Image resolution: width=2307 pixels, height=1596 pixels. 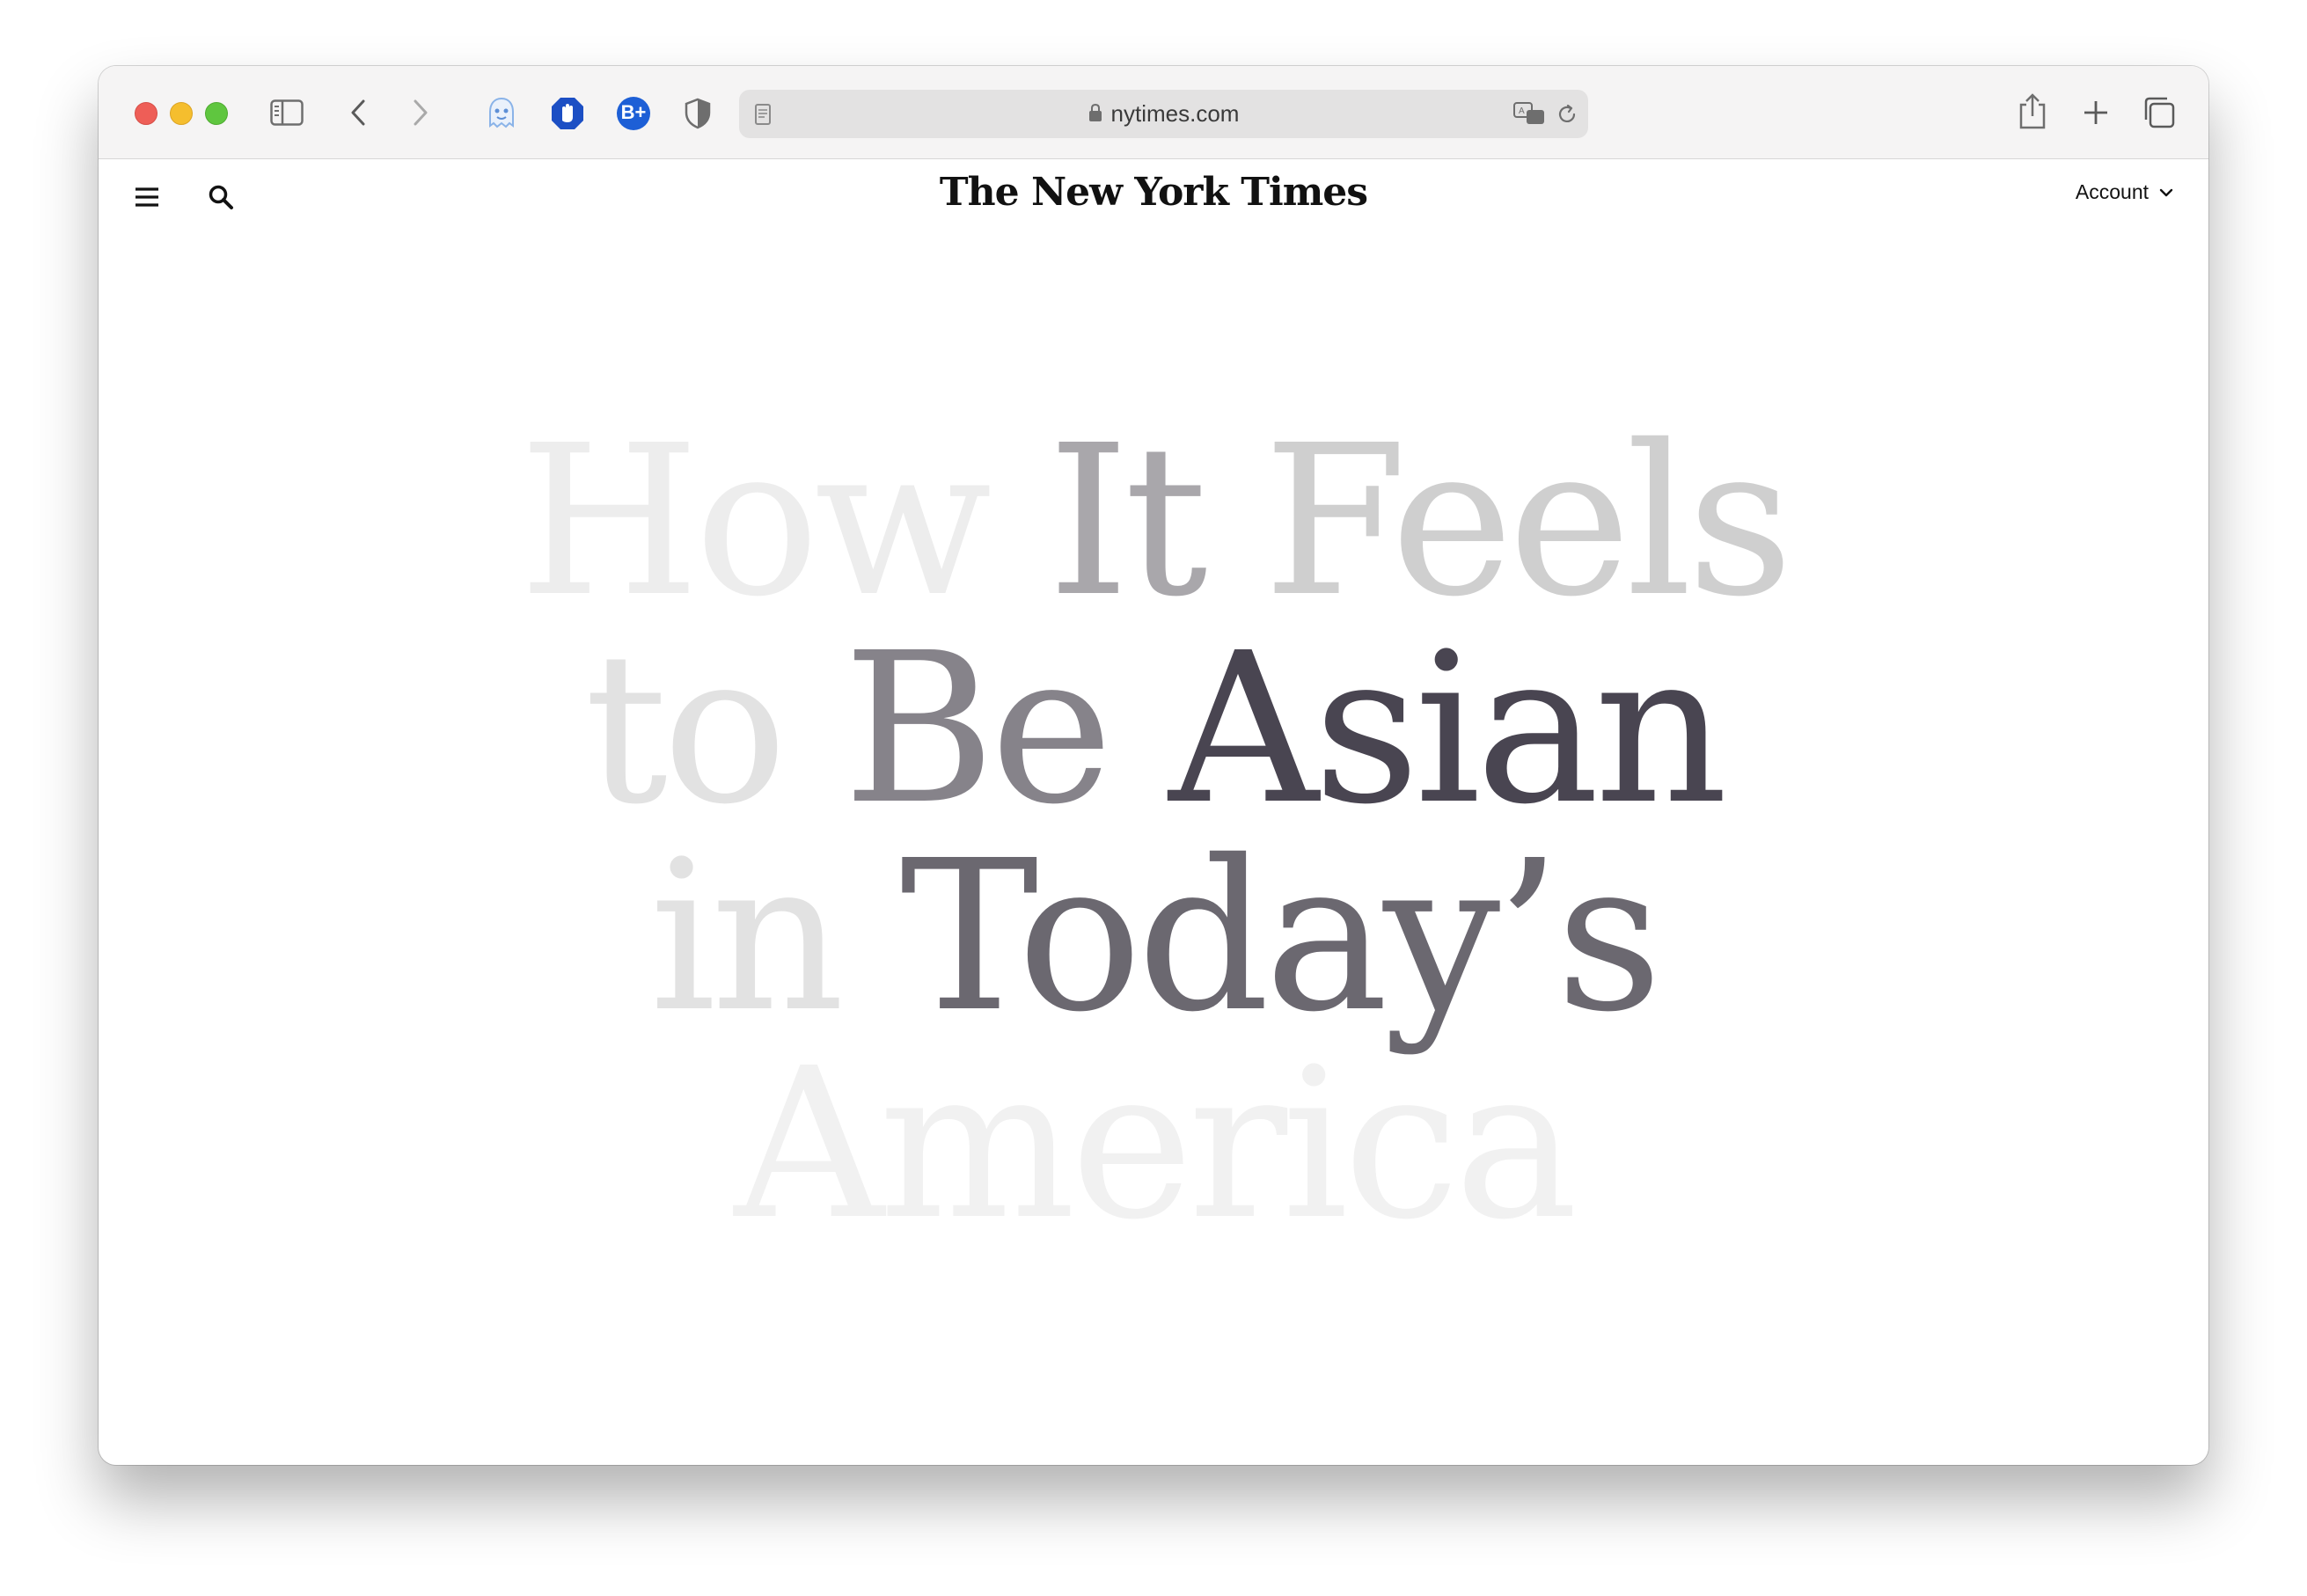 I want to click on headline-line-3: in Today’s, so click(x=1153, y=937).